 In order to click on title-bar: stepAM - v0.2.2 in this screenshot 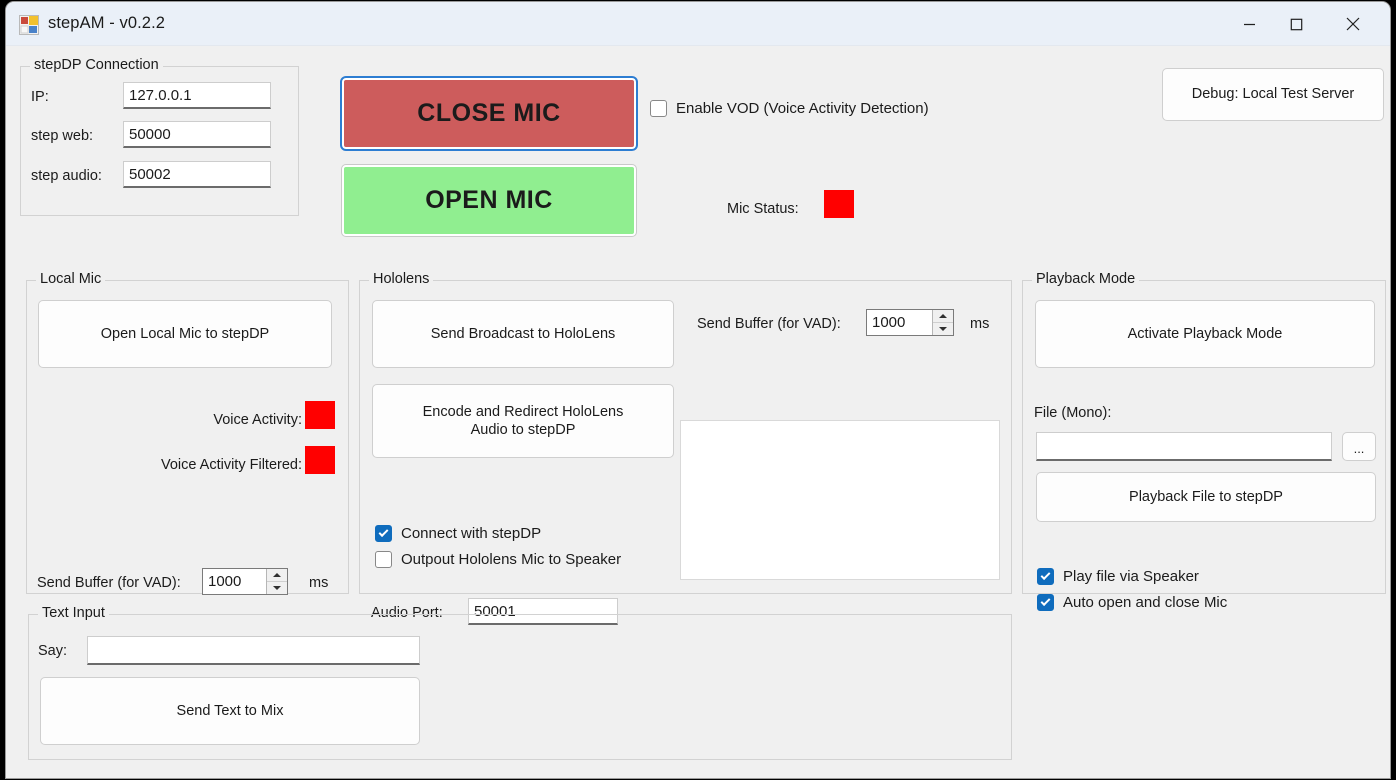, I will do `click(698, 24)`.